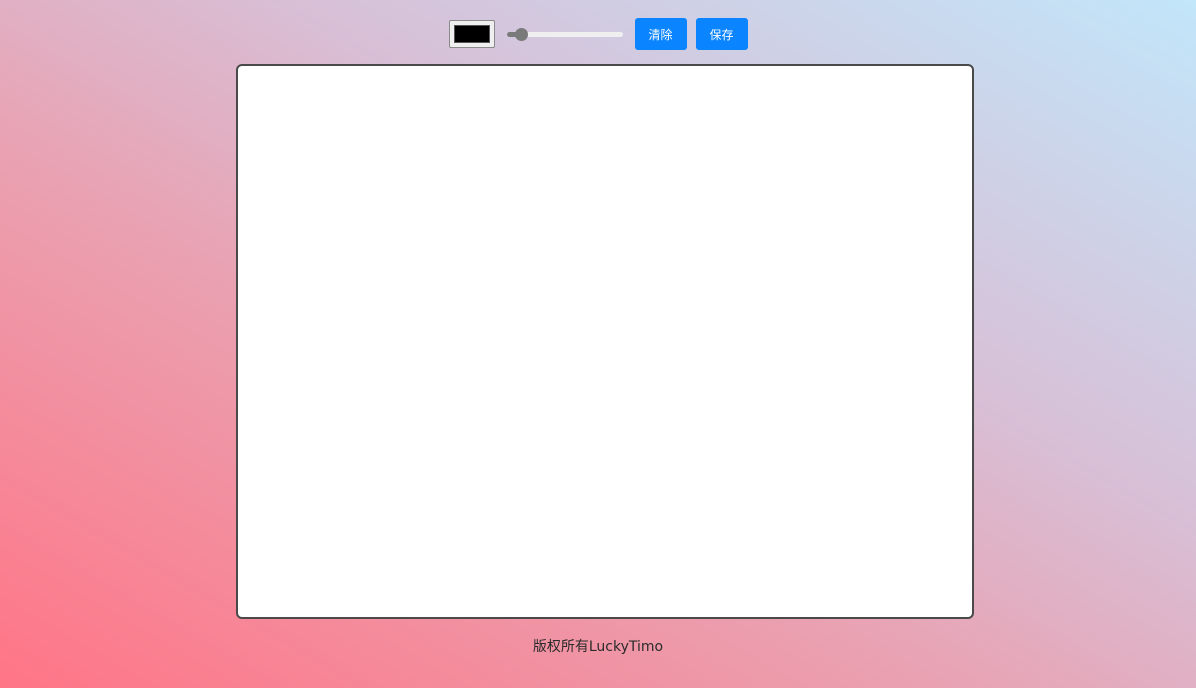 This screenshot has height=688, width=1196. What do you see at coordinates (660, 34) in the screenshot?
I see `clear-button: 清除` at bounding box center [660, 34].